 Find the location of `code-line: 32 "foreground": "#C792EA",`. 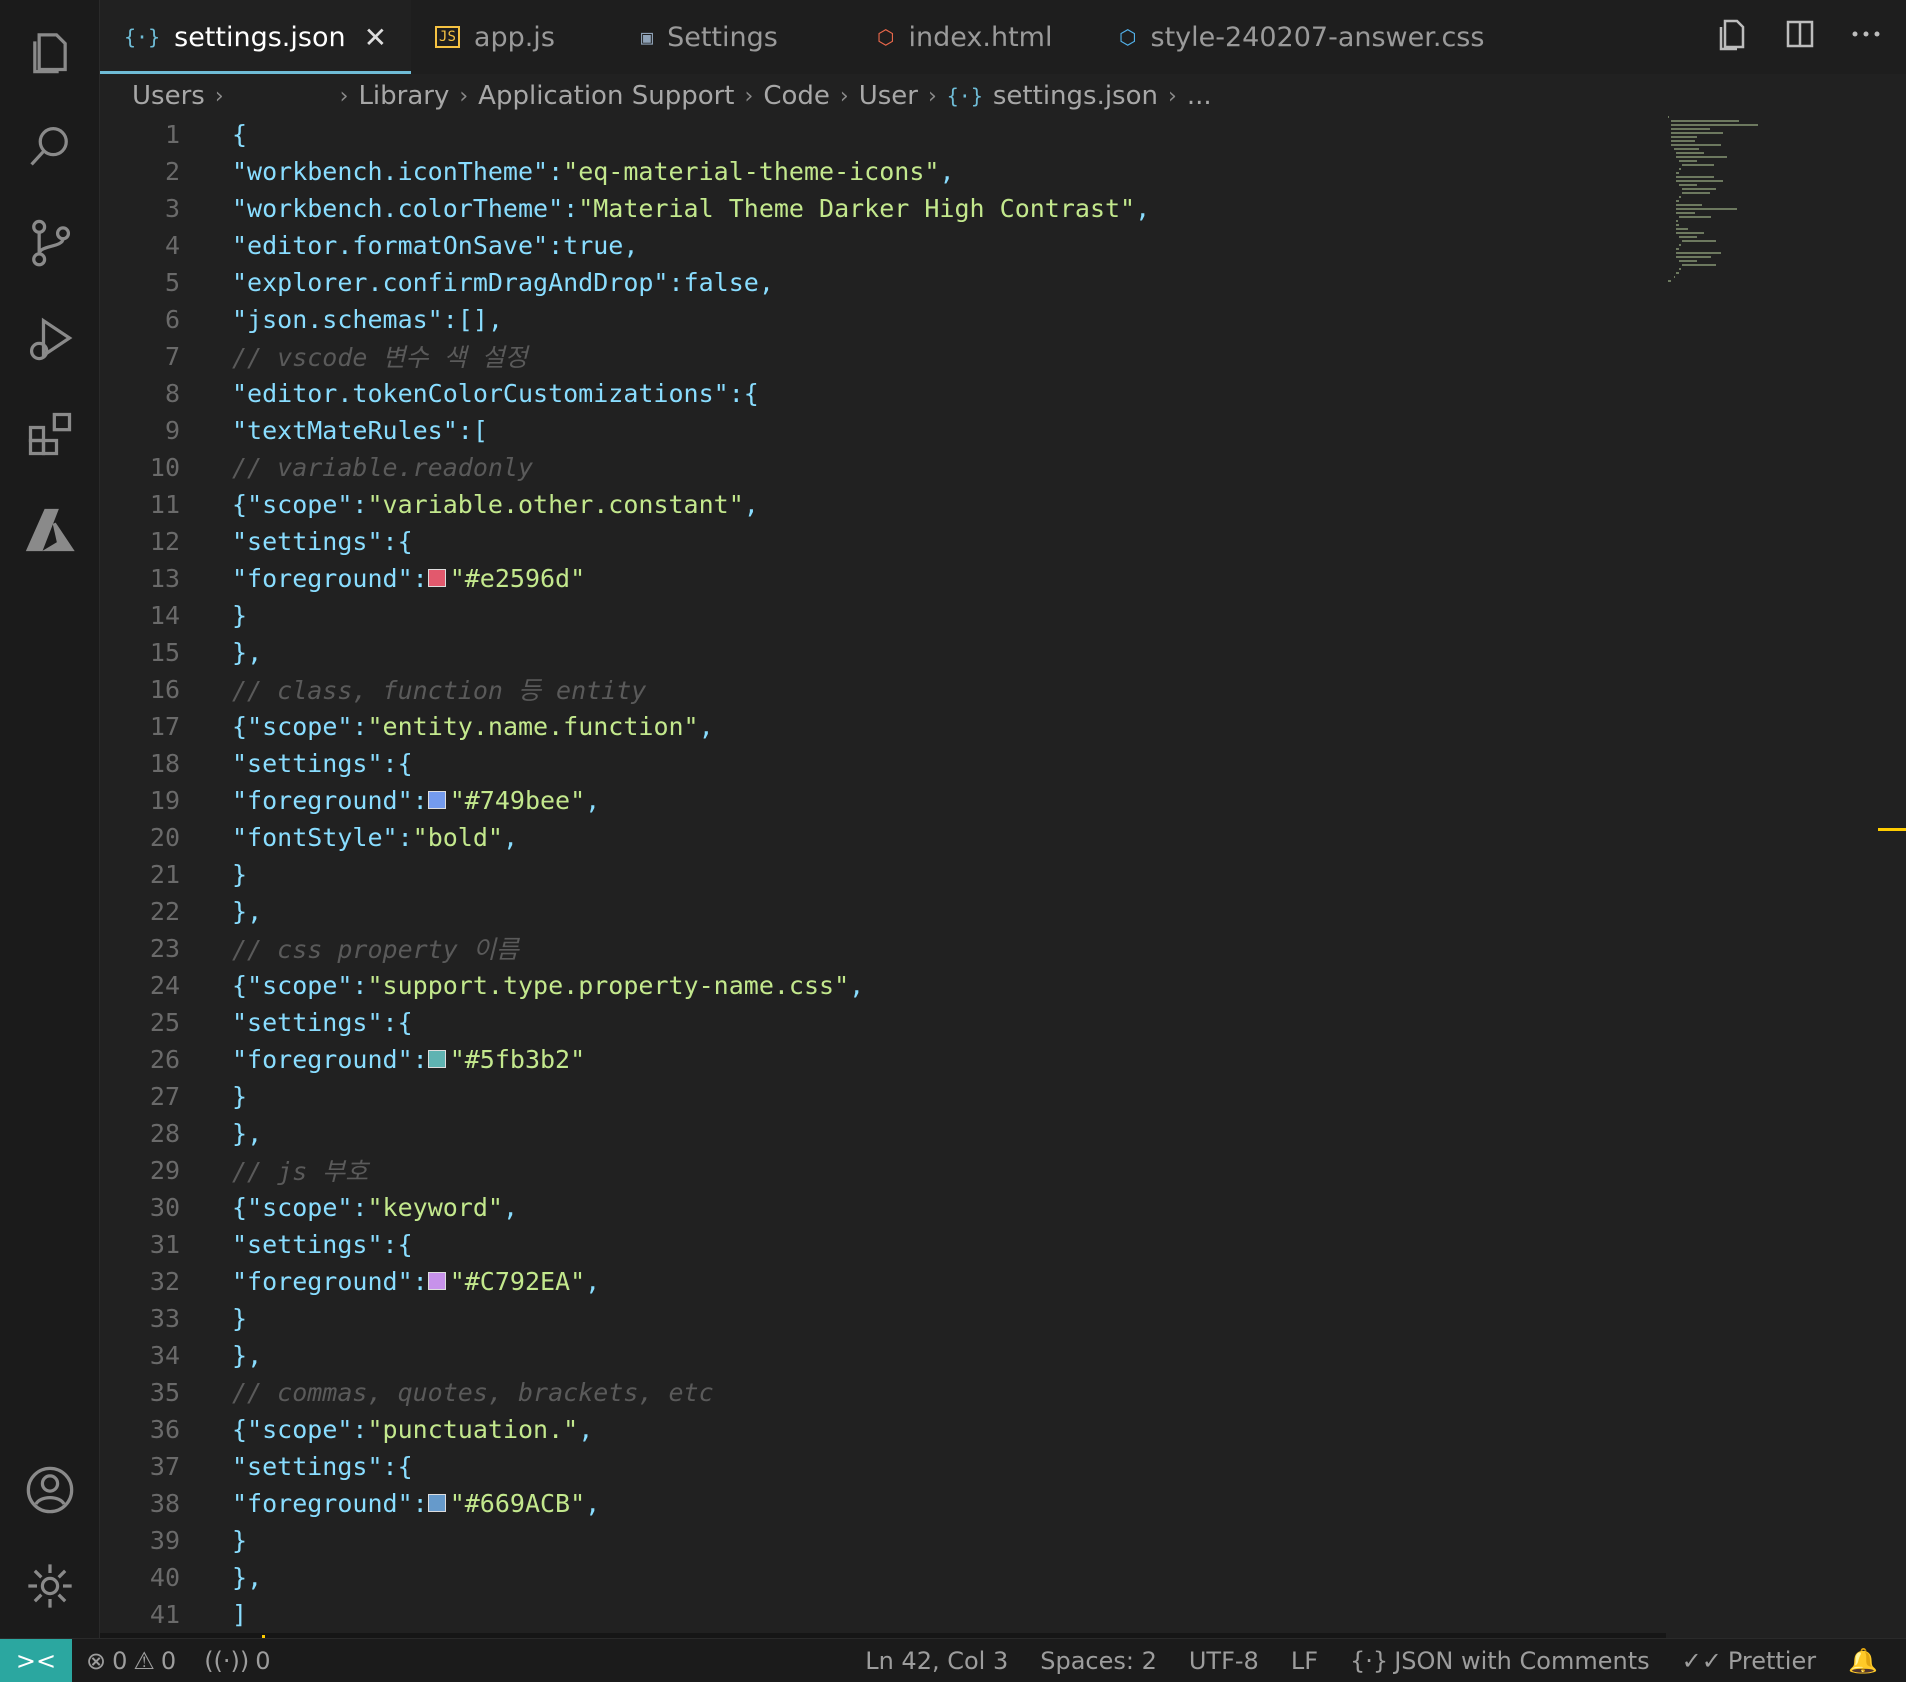

code-line: 32 "foreground": "#C792EA", is located at coordinates (883, 1281).